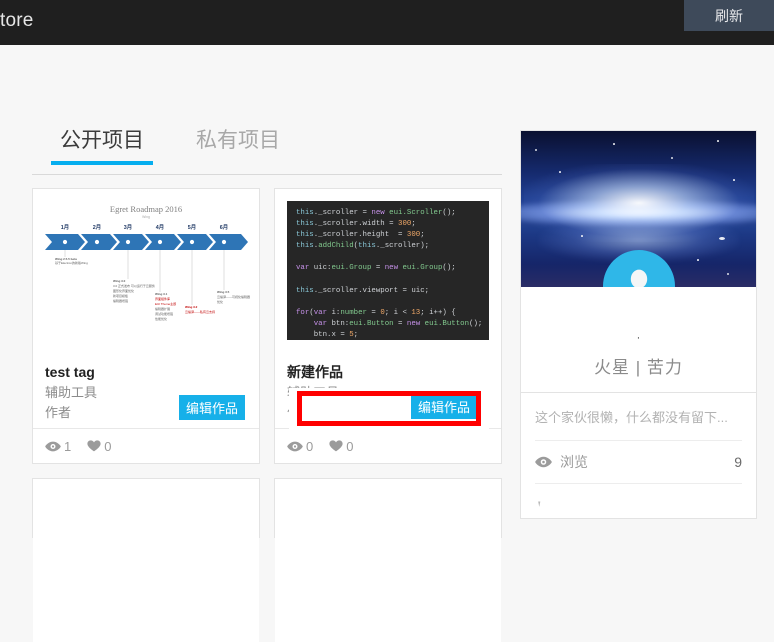 This screenshot has width=774, height=642. I want to click on partial-icon, so click(539, 504).